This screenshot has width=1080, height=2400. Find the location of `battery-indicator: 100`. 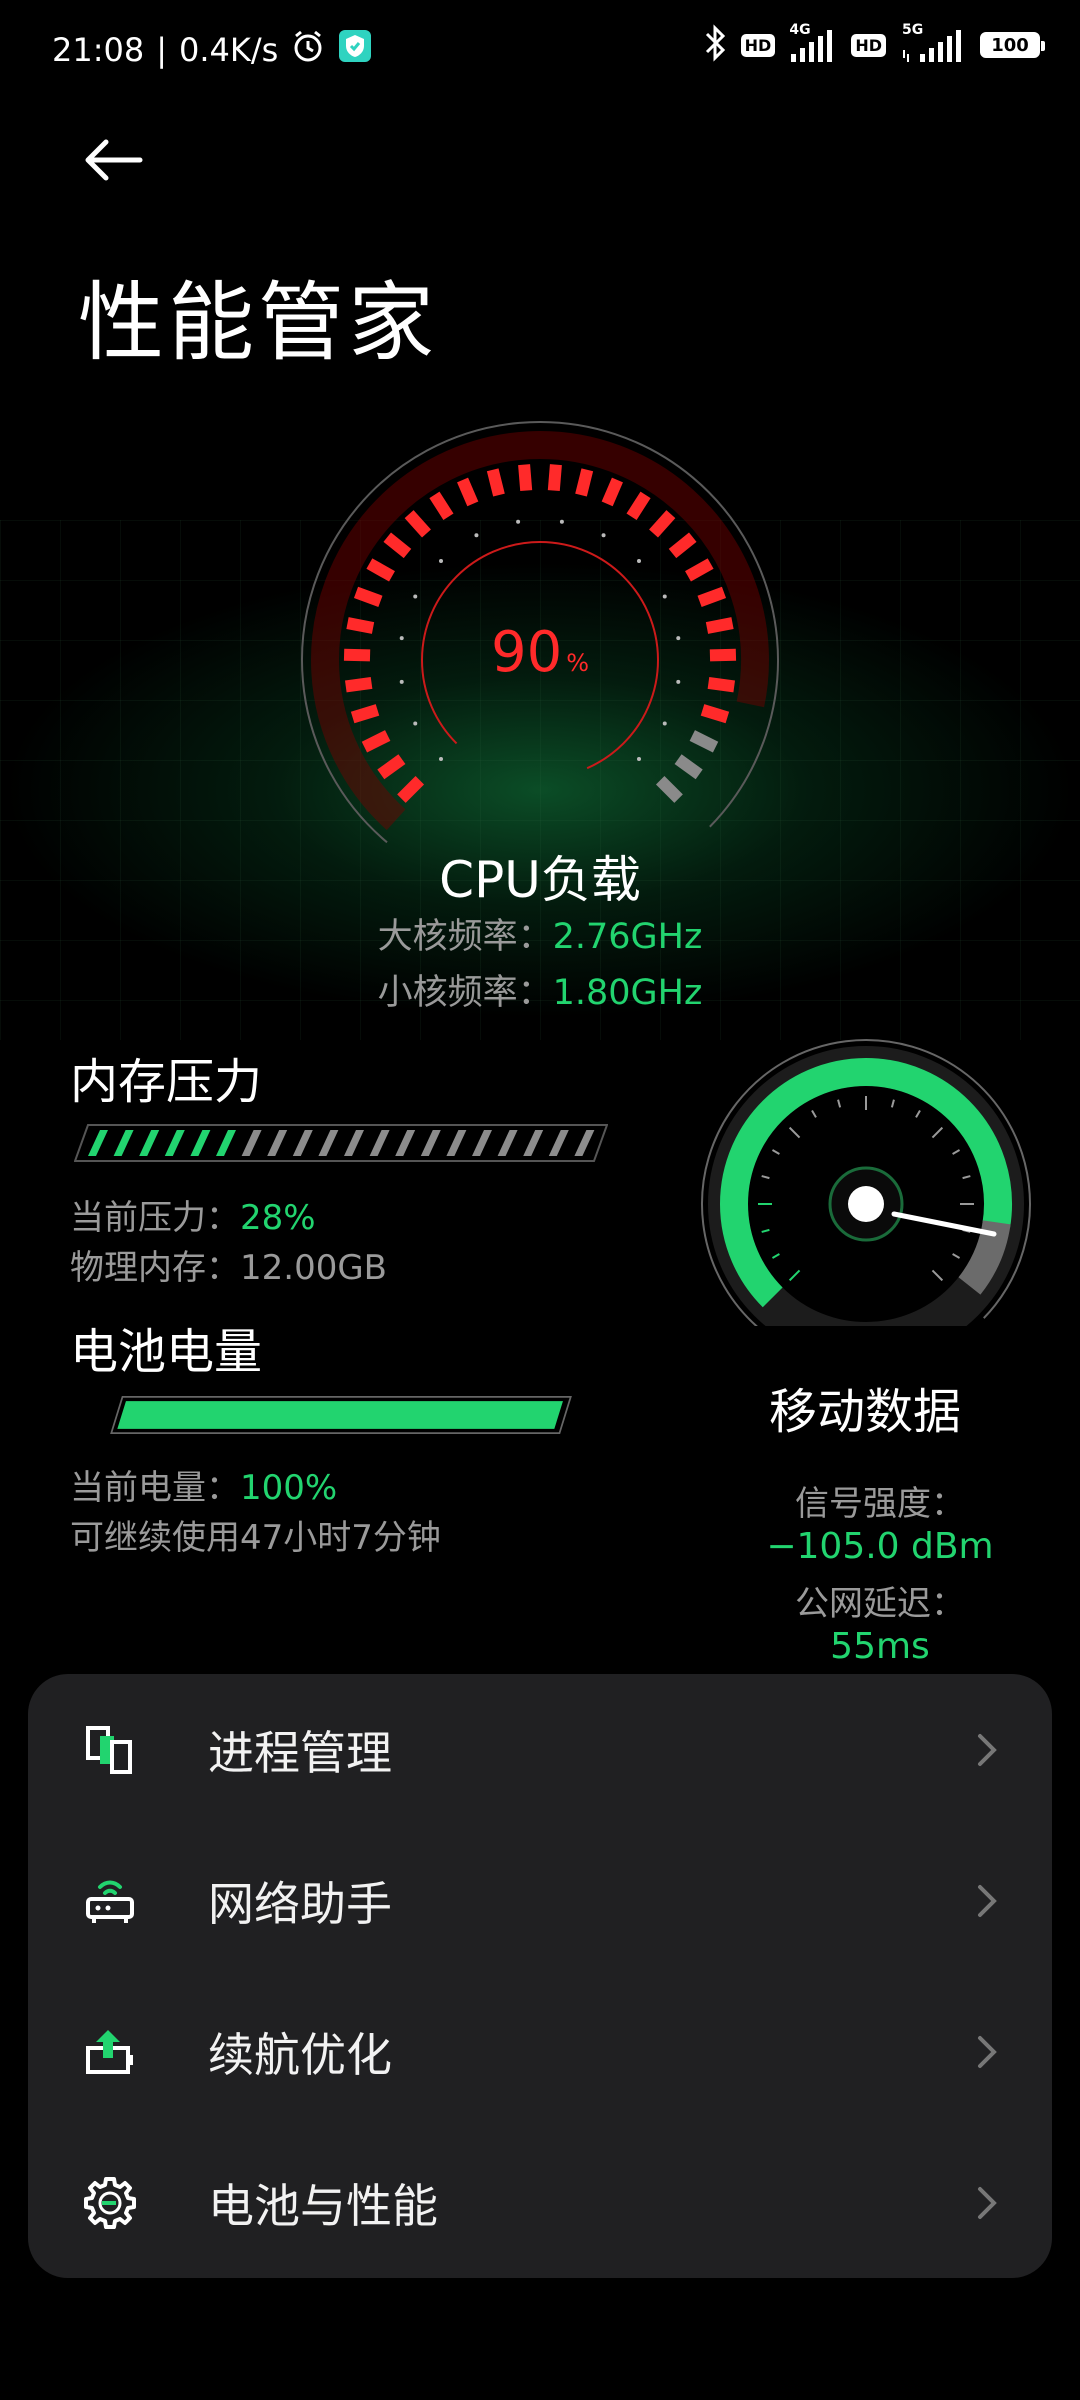

battery-indicator: 100 is located at coordinates (1012, 45).